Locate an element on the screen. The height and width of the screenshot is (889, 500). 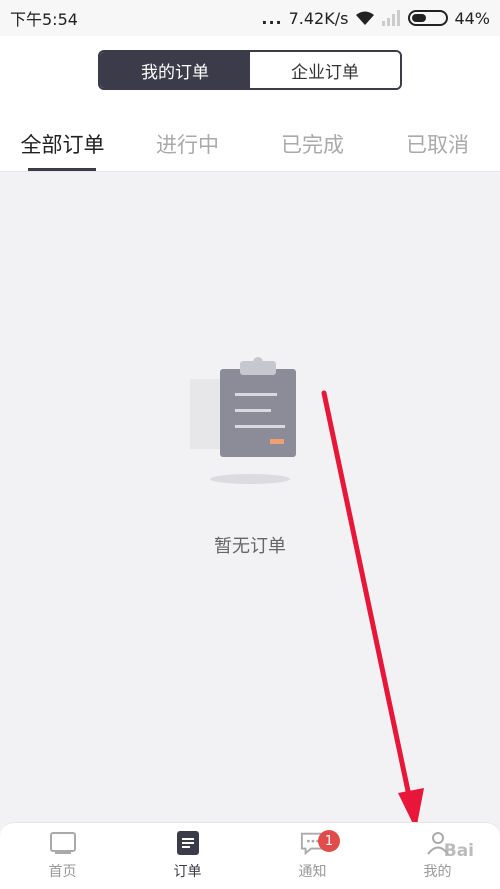
order-status-tabs: 全部订单 进行中 已完成 已取消 is located at coordinates (250, 144).